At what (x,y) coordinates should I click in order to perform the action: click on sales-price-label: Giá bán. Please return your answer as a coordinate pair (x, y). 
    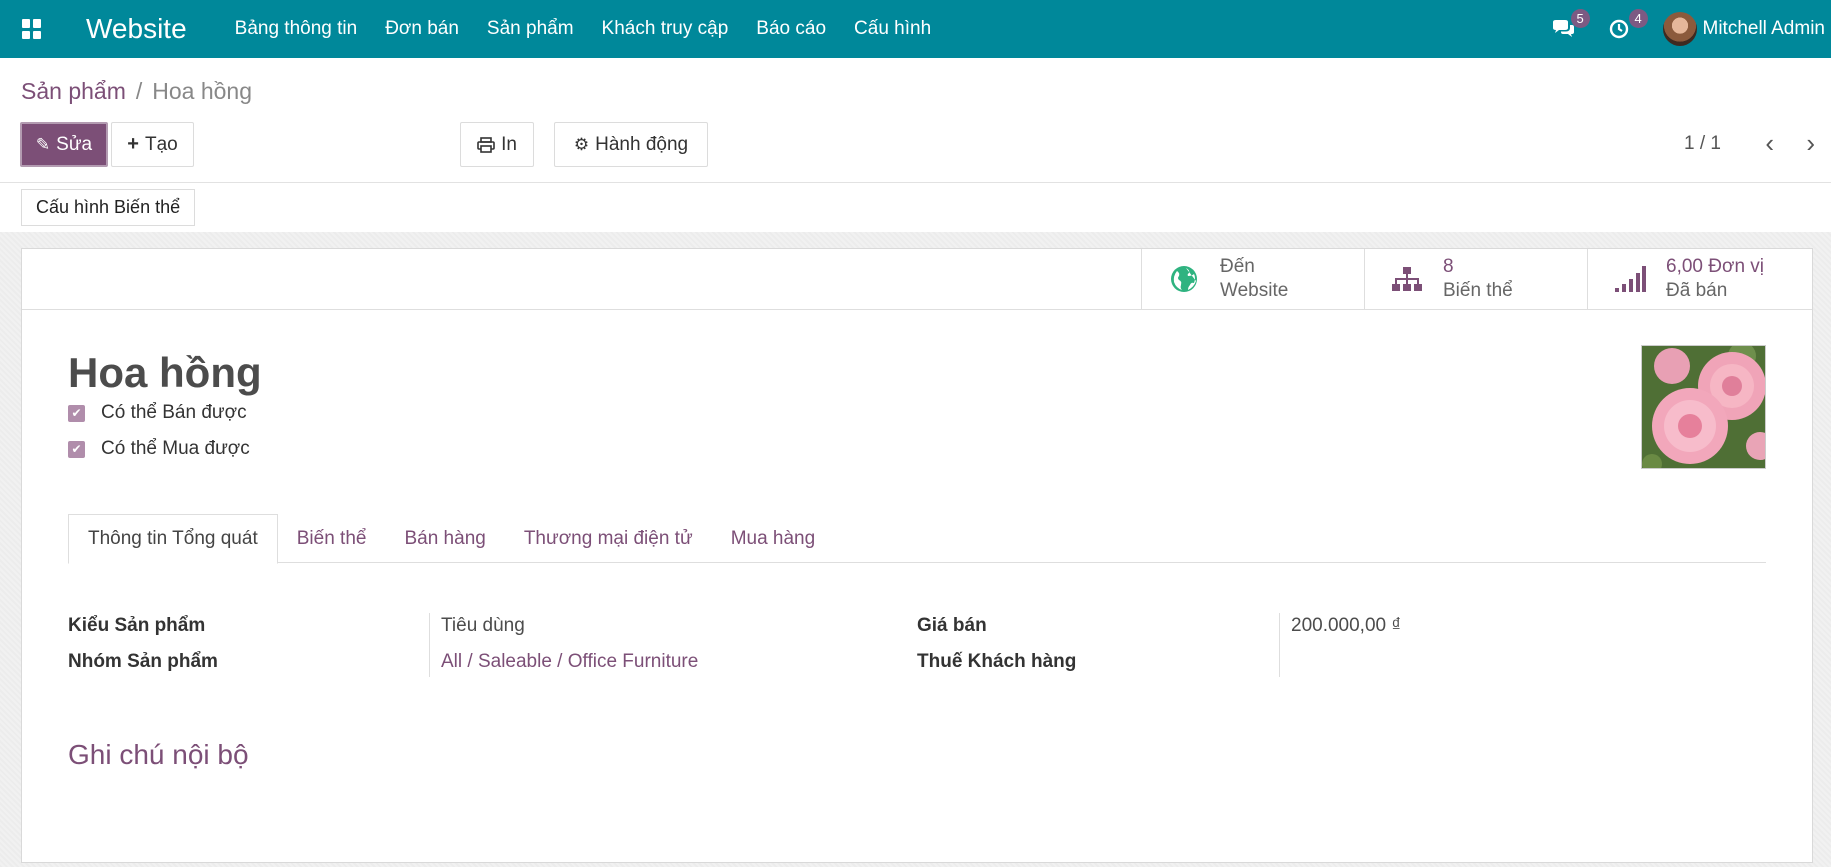
    Looking at the image, I should click on (952, 625).